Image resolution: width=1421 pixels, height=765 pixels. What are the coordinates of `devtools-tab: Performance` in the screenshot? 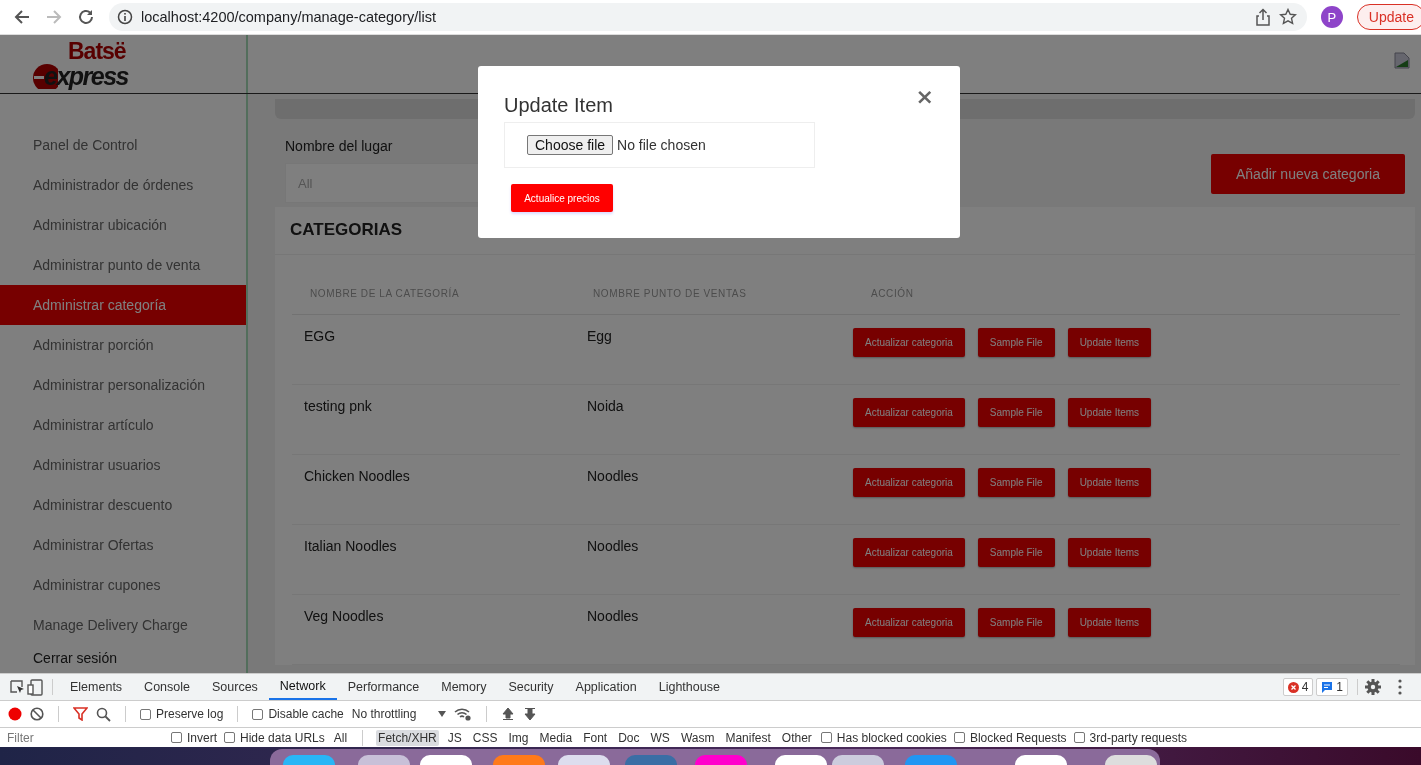 It's located at (383, 687).